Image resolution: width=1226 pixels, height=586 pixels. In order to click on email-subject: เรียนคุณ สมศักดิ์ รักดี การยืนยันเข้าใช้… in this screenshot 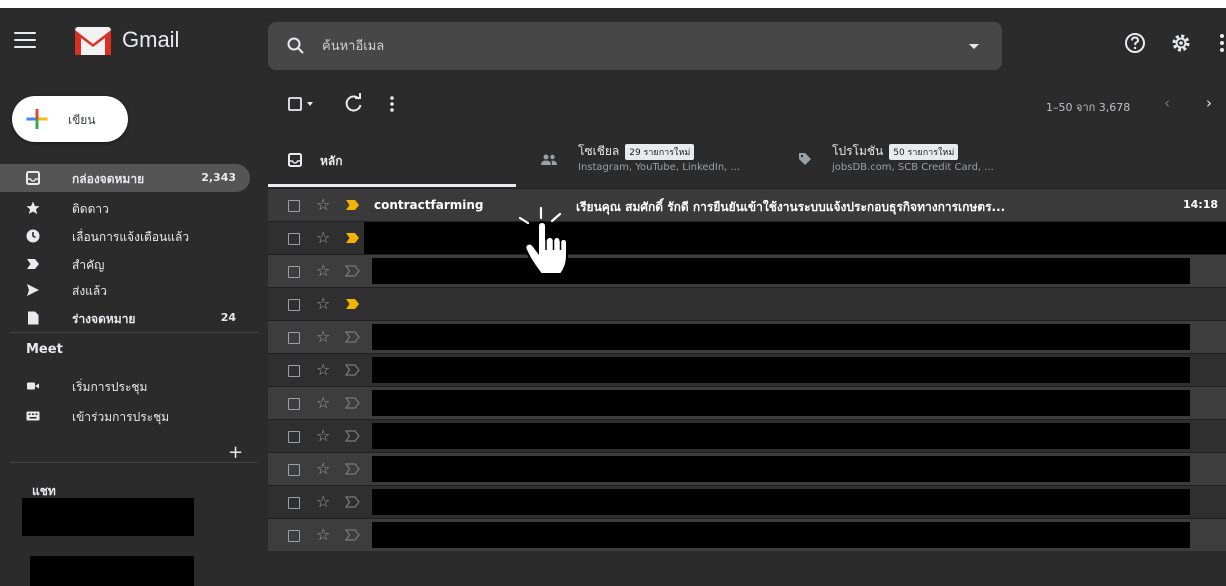, I will do `click(791, 207)`.